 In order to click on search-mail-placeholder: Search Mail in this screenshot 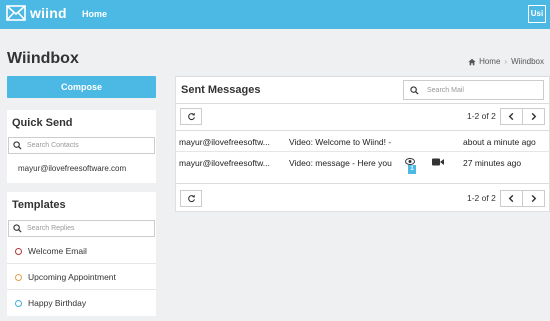, I will do `click(445, 90)`.